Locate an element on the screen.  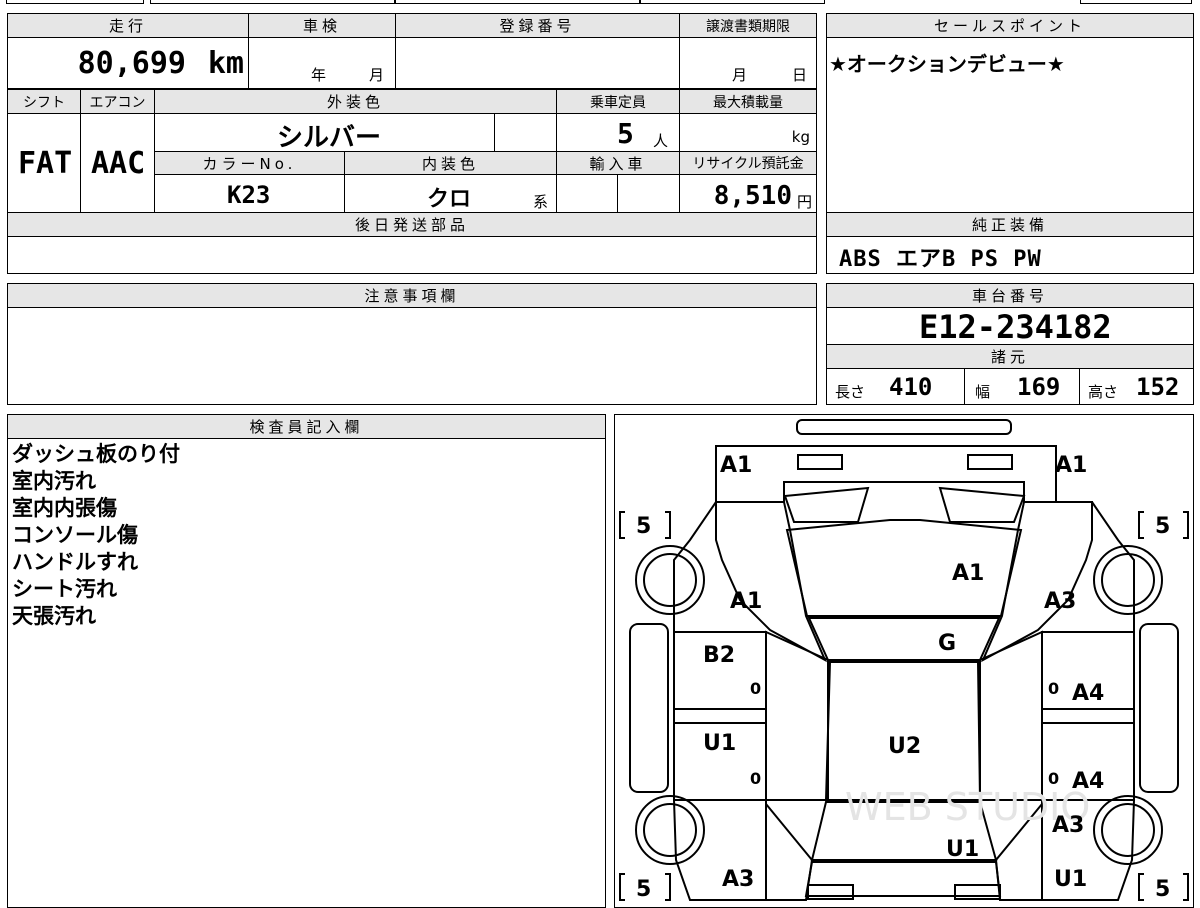
mark-windshield: G is located at coordinates (947, 643).